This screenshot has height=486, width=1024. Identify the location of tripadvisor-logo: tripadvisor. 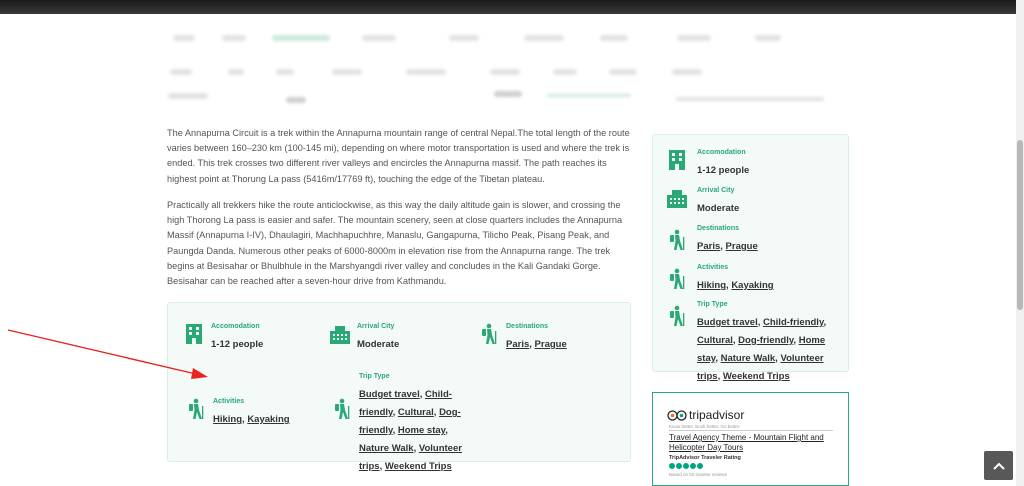
(705, 415).